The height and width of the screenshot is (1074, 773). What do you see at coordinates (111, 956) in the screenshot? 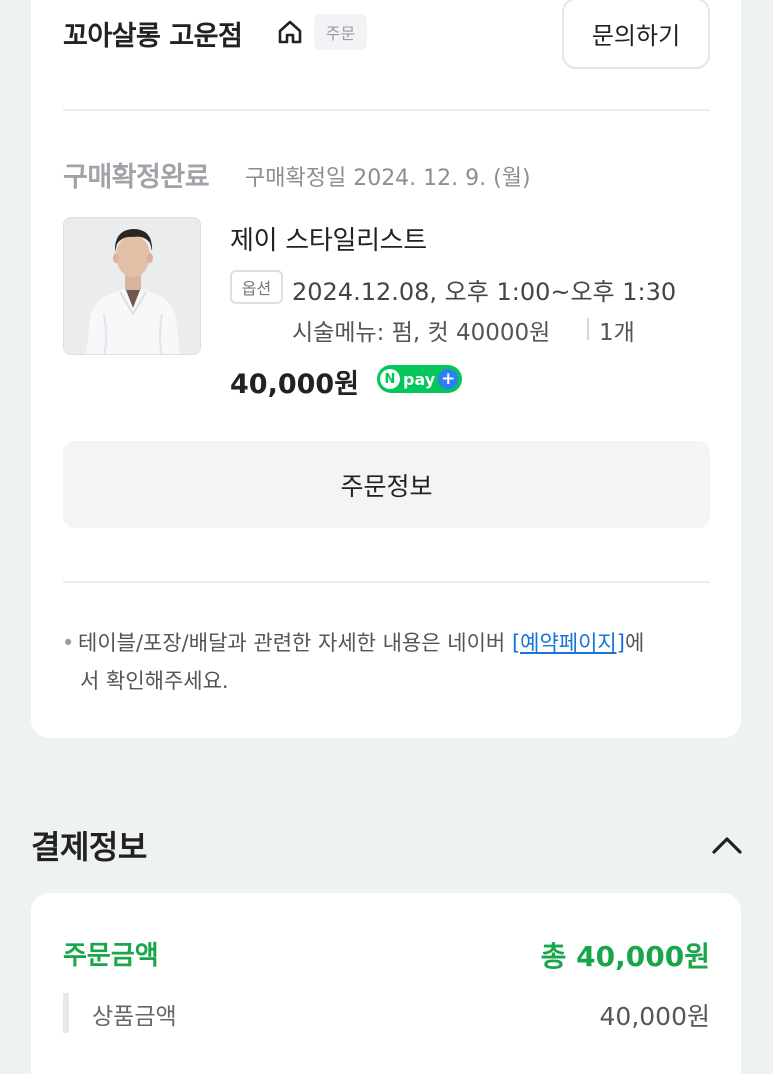
I see `order-amount-label: 주문금액` at bounding box center [111, 956].